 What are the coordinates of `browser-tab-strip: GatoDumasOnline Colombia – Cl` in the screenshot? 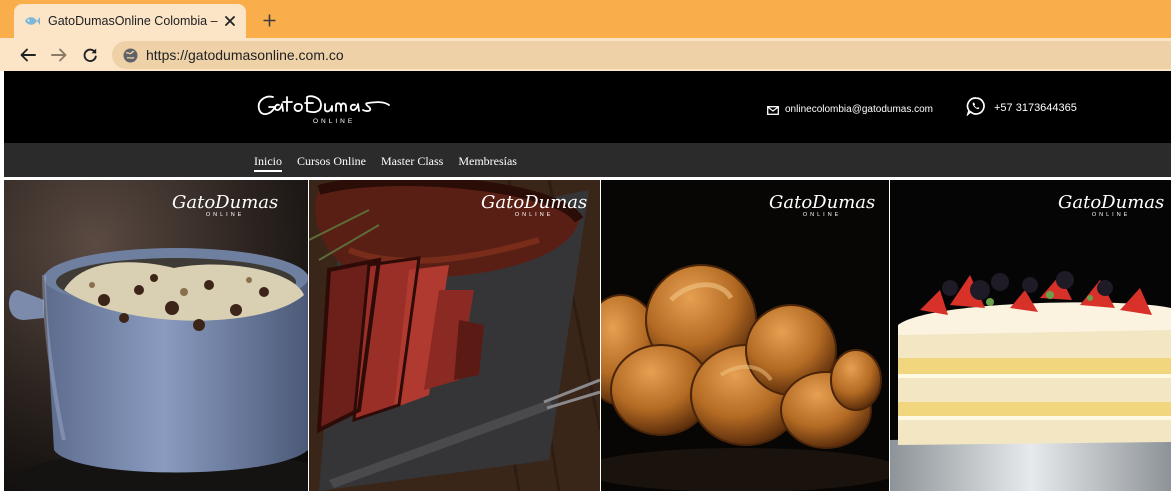 It's located at (585, 19).